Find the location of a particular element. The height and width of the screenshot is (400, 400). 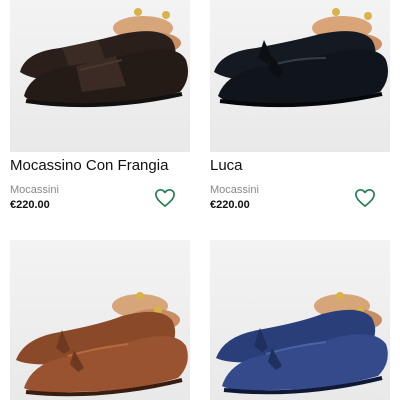

product-name: Mocassino Con Frangia is located at coordinates (89, 165).